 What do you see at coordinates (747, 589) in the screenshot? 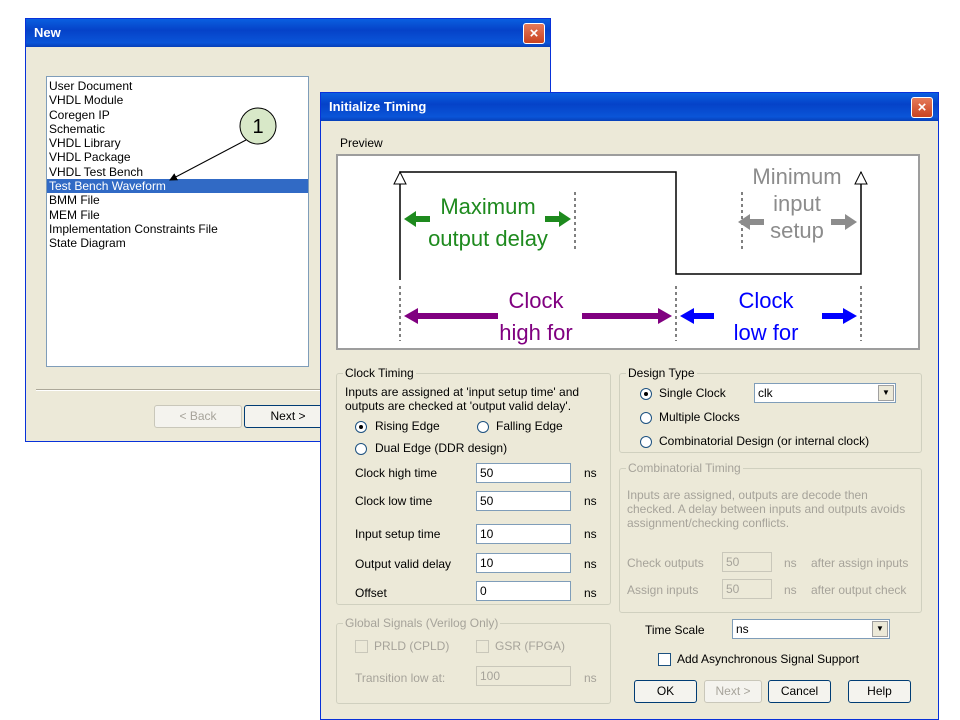
I see `assign-inputs-input: 50` at bounding box center [747, 589].